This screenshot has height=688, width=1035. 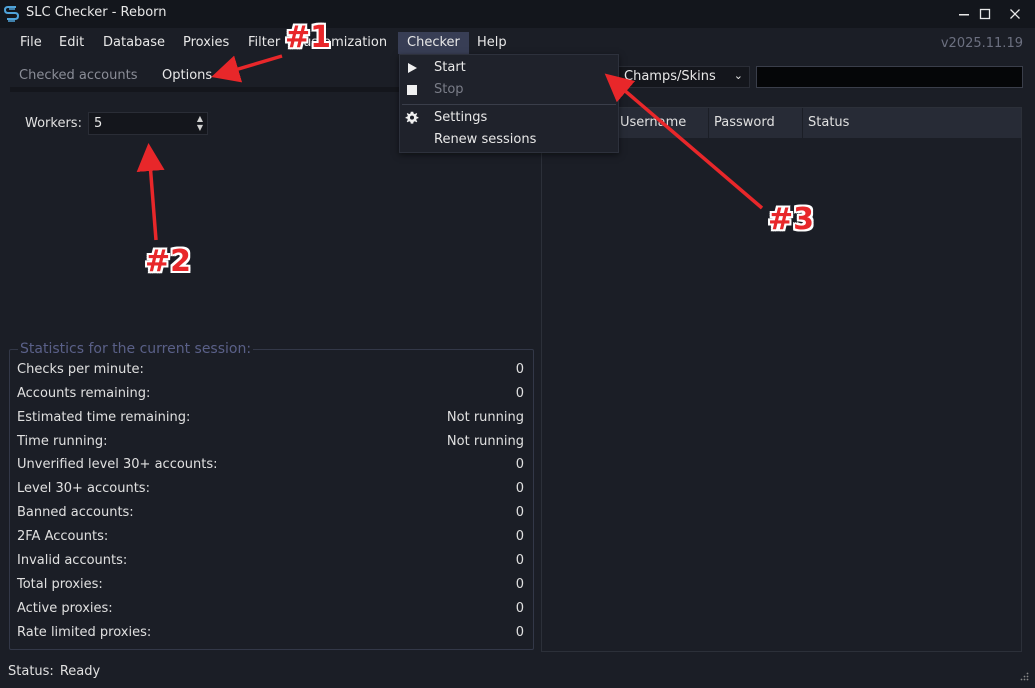 I want to click on status-label: Status:, so click(x=31, y=671).